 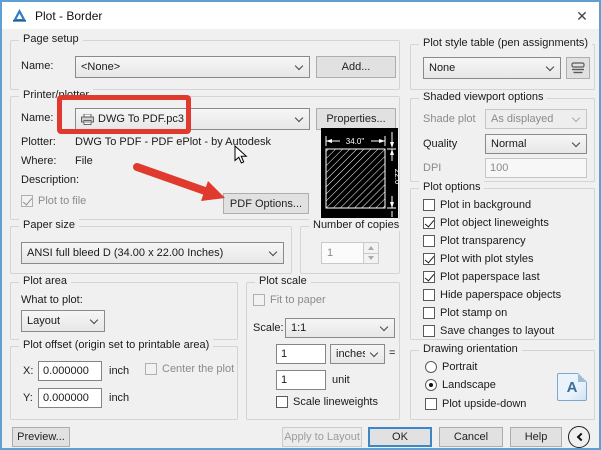 I want to click on center-plot-checkbox, so click(x=151, y=369).